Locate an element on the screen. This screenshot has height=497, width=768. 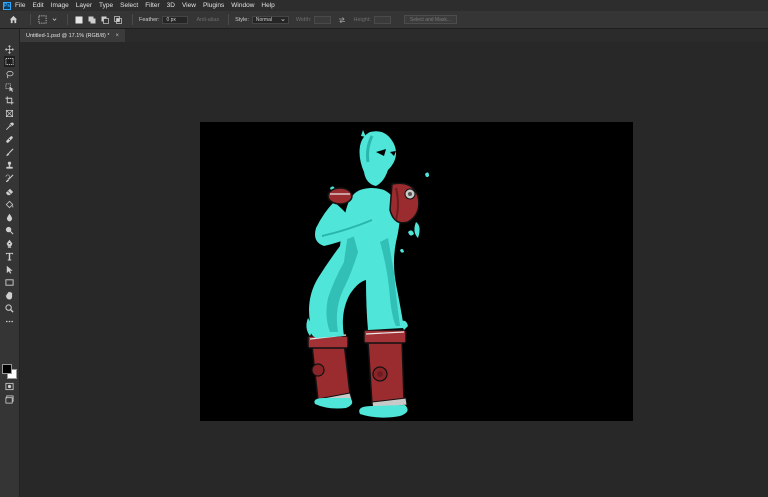
new-selection-icon is located at coordinates (78, 19).